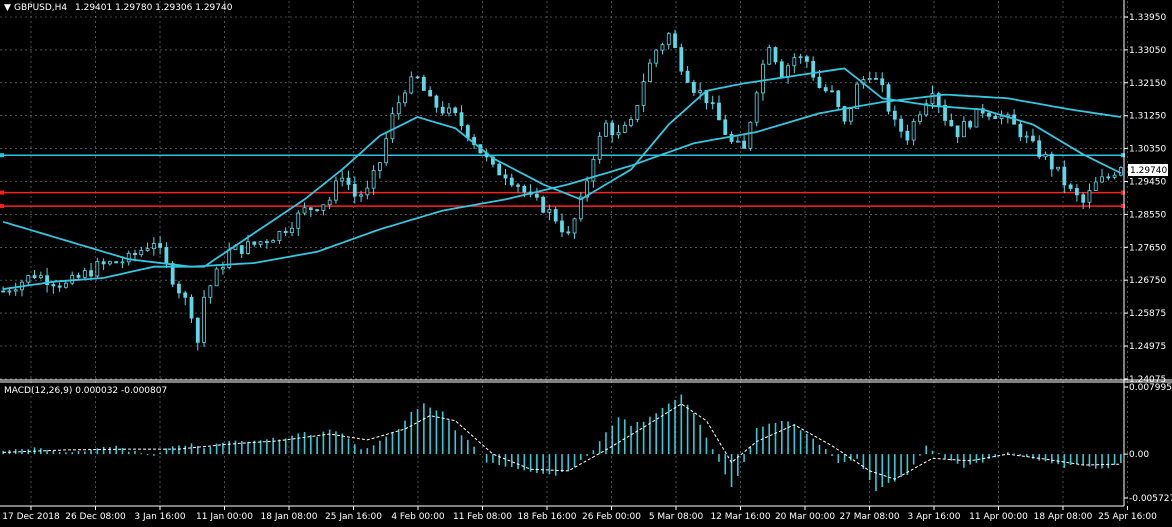 The image size is (1172, 527). What do you see at coordinates (1147, 117) in the screenshot?
I see `price-tick-label: 1.31250` at bounding box center [1147, 117].